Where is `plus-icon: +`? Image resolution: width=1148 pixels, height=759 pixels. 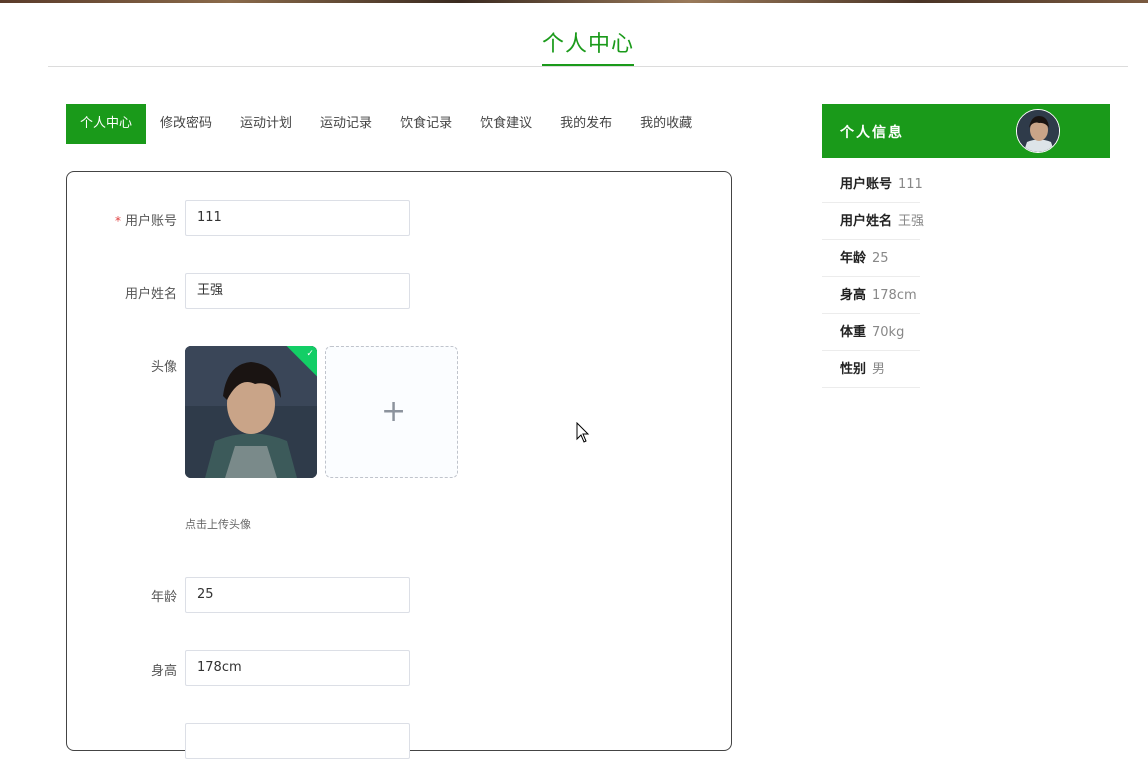 plus-icon: + is located at coordinates (394, 411).